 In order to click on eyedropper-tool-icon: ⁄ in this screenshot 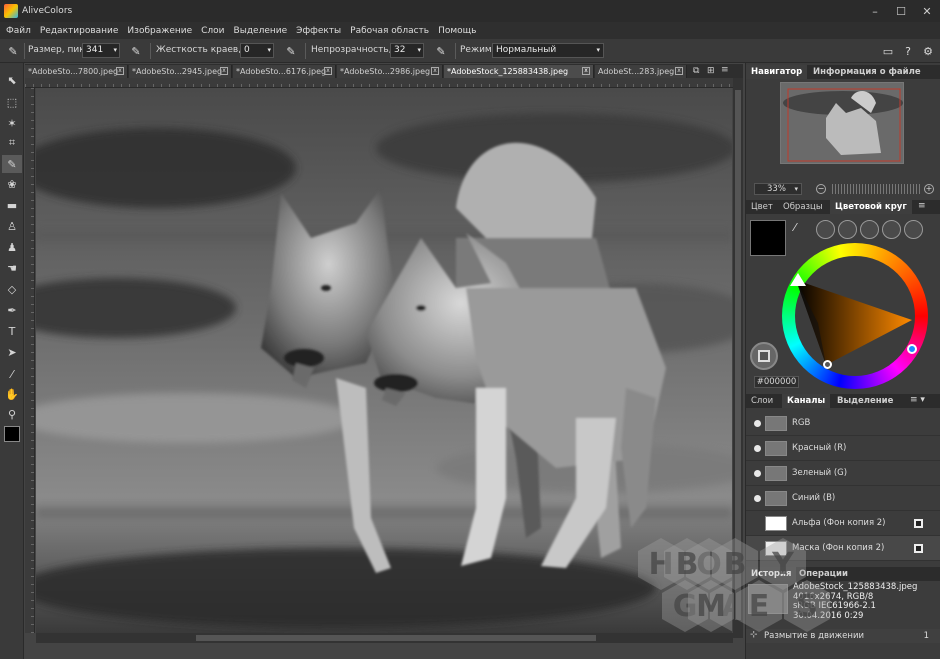, I will do `click(12, 374)`.